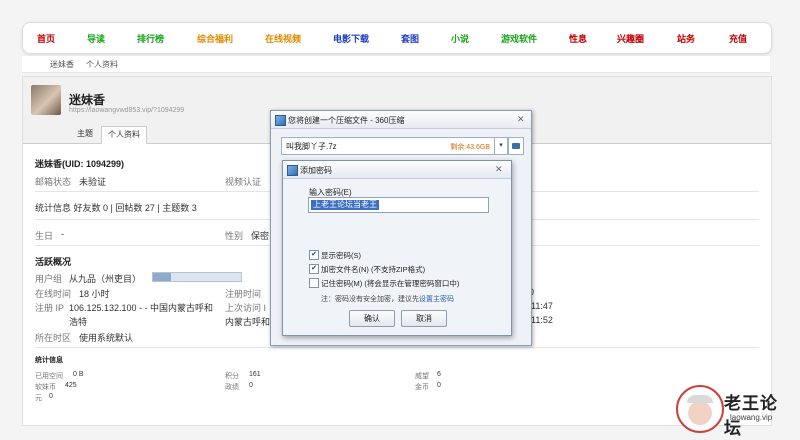  What do you see at coordinates (80, 164) in the screenshot?
I see `uid-line: 迷妹香(UID: 1094299)` at bounding box center [80, 164].